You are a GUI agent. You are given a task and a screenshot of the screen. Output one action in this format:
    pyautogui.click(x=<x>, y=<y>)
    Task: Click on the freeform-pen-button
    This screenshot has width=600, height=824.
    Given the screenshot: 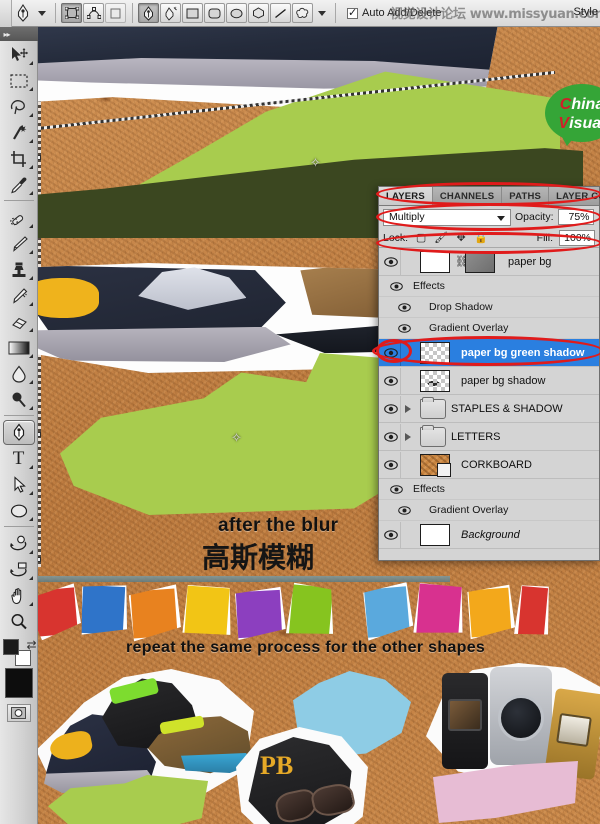 What is the action you would take?
    pyautogui.click(x=170, y=13)
    